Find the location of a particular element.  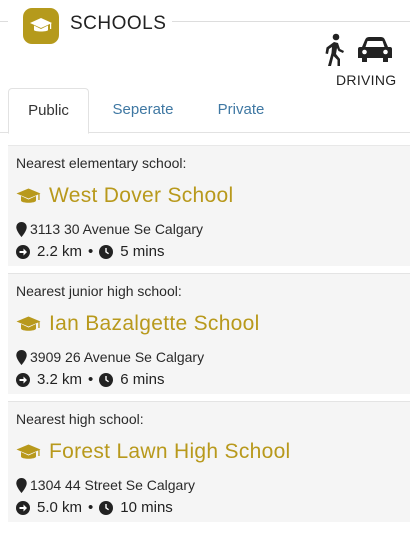

school-address: 3909 26 Avenue Se Calgary is located at coordinates (110, 357).